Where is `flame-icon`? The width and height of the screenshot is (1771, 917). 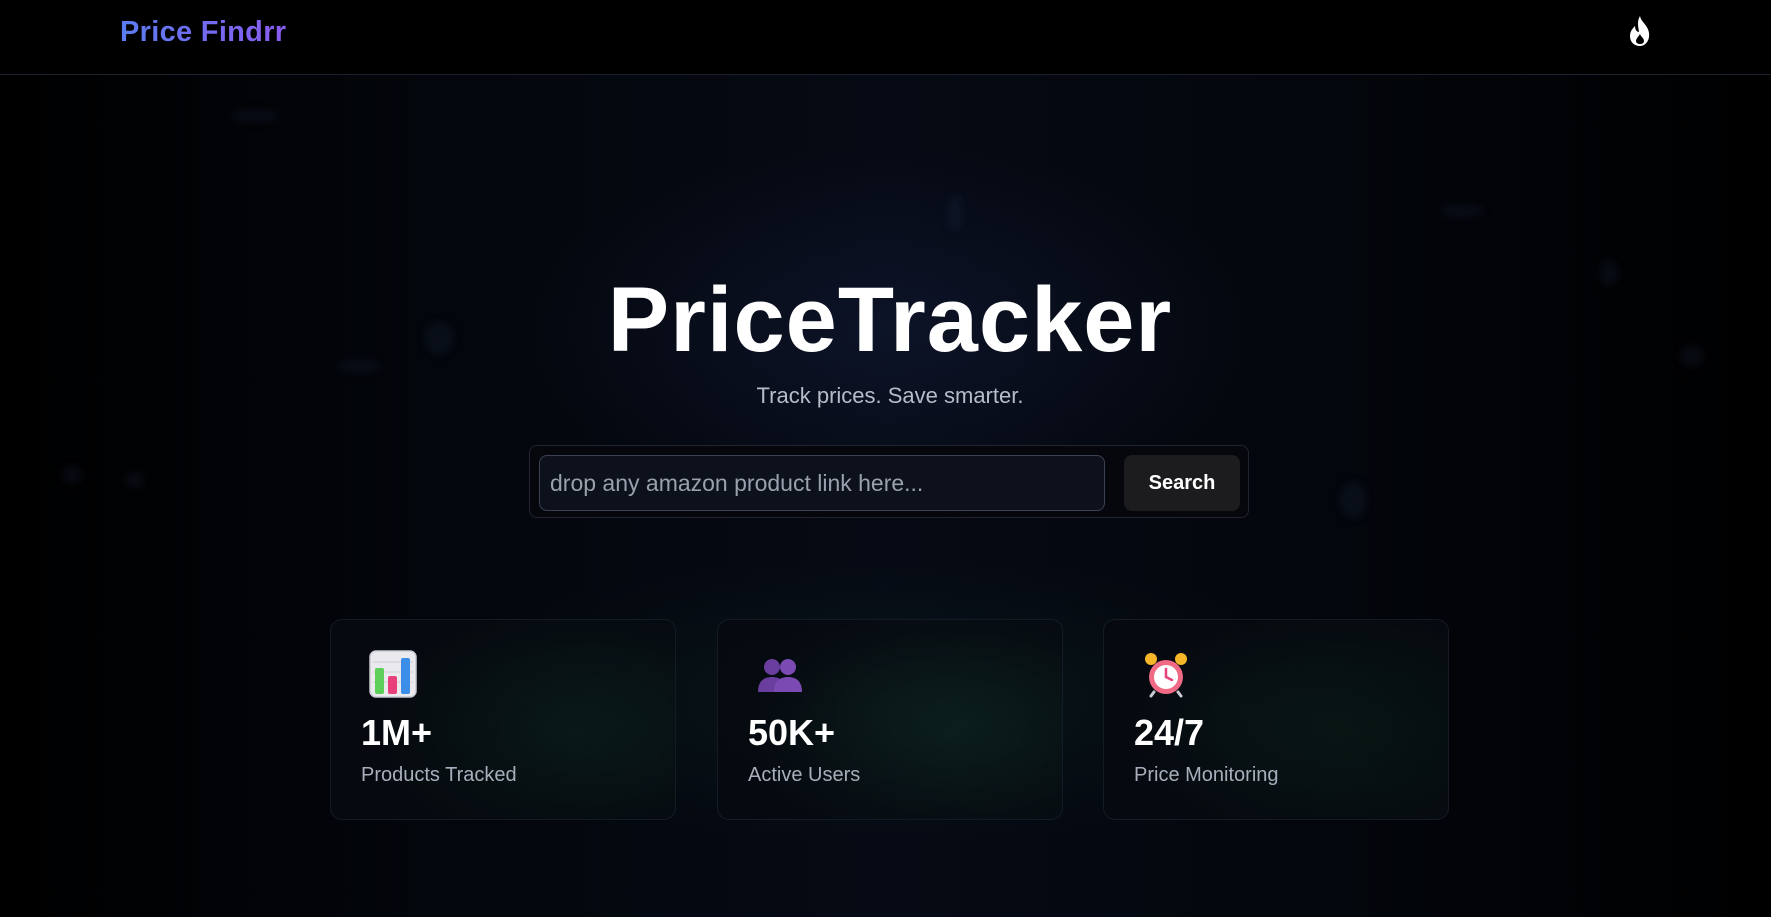
flame-icon is located at coordinates (1640, 31).